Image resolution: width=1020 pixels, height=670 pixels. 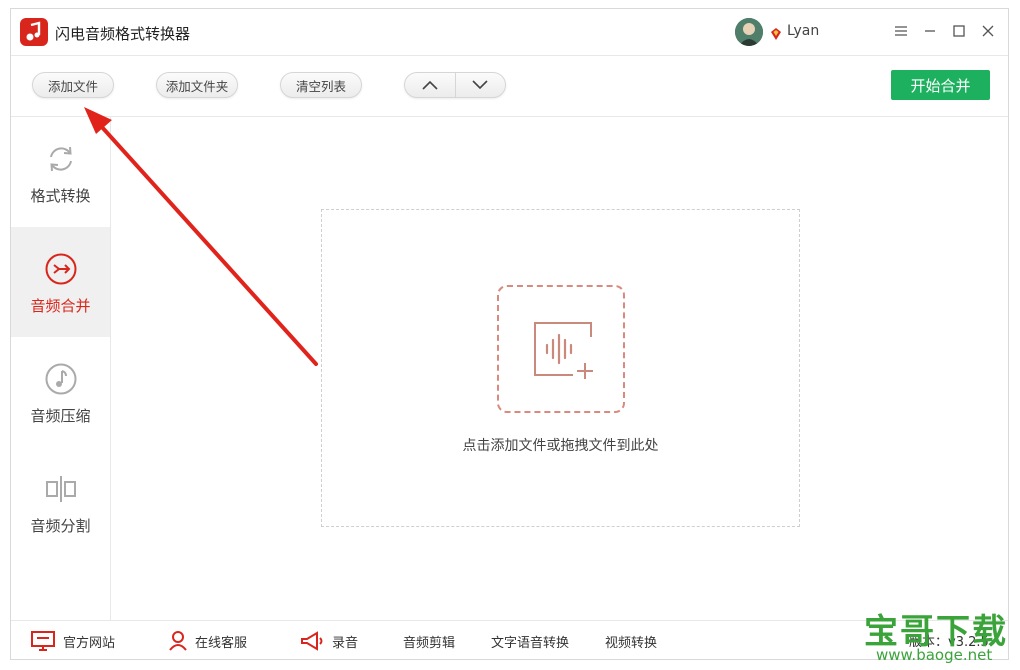 I want to click on sidebar-item-audio-compress: 音频压缩, so click(x=60, y=392).